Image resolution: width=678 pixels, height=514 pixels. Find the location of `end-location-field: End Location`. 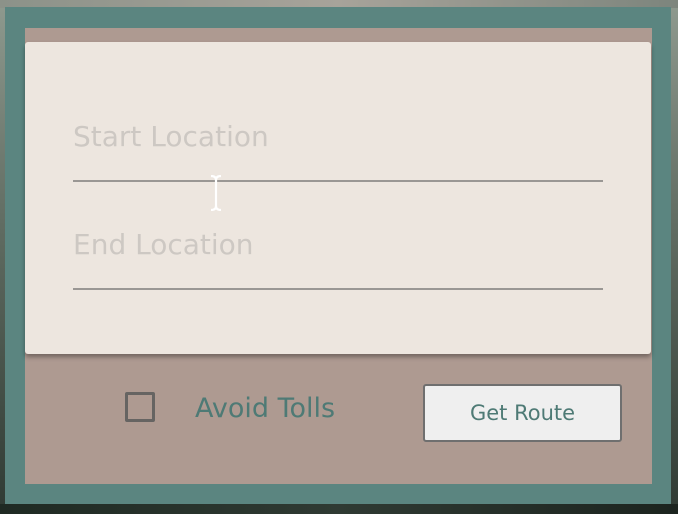

end-location-field: End Location is located at coordinates (338, 259).